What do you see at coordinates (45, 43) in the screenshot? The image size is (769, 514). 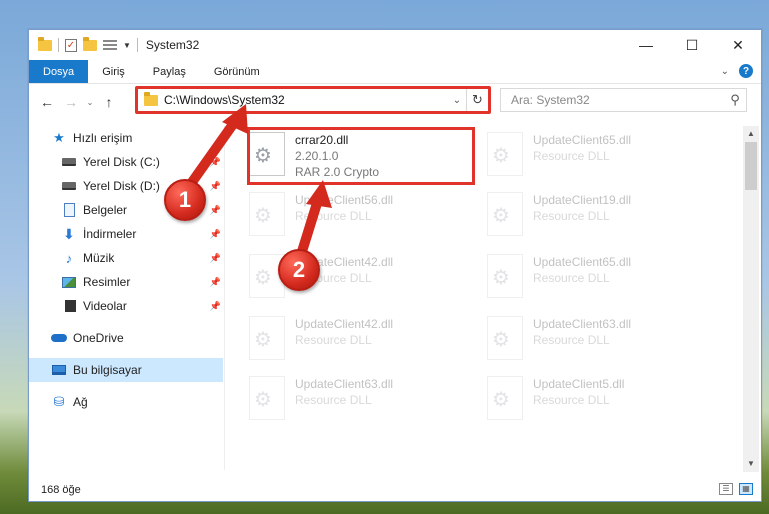 I see `folder-icon` at bounding box center [45, 43].